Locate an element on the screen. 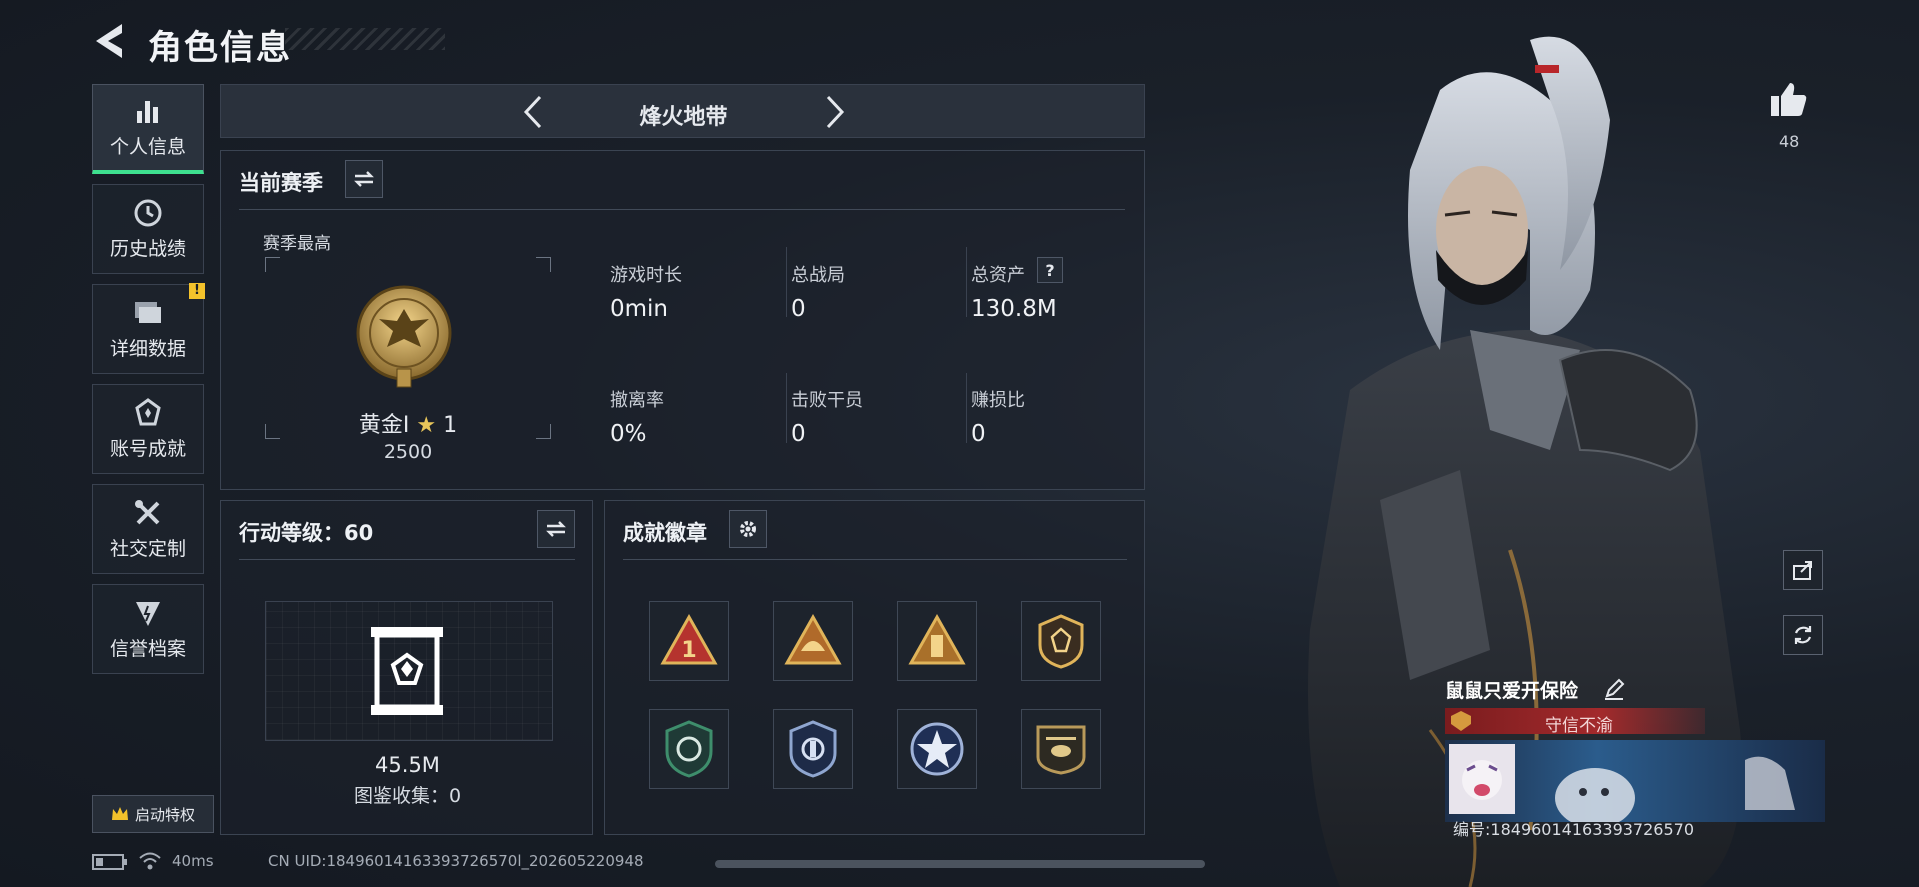 This screenshot has width=1919, height=887. bar-chart-icon is located at coordinates (148, 111).